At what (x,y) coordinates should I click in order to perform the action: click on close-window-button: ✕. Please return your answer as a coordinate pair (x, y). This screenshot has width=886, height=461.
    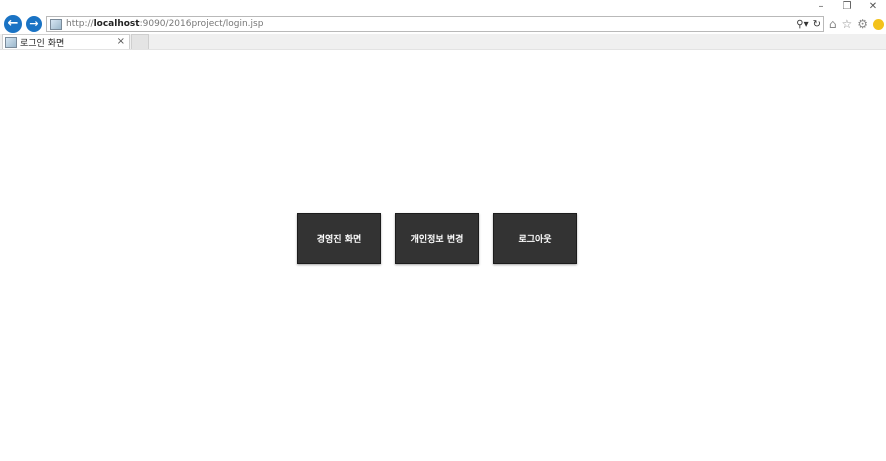
    Looking at the image, I should click on (873, 7).